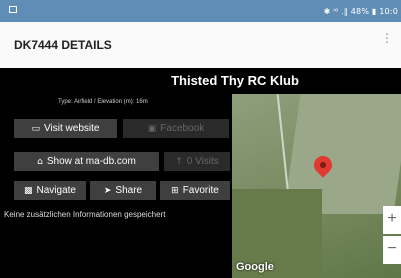 The height and width of the screenshot is (278, 401). What do you see at coordinates (36, 128) in the screenshot?
I see `monitor-icon: ▭` at bounding box center [36, 128].